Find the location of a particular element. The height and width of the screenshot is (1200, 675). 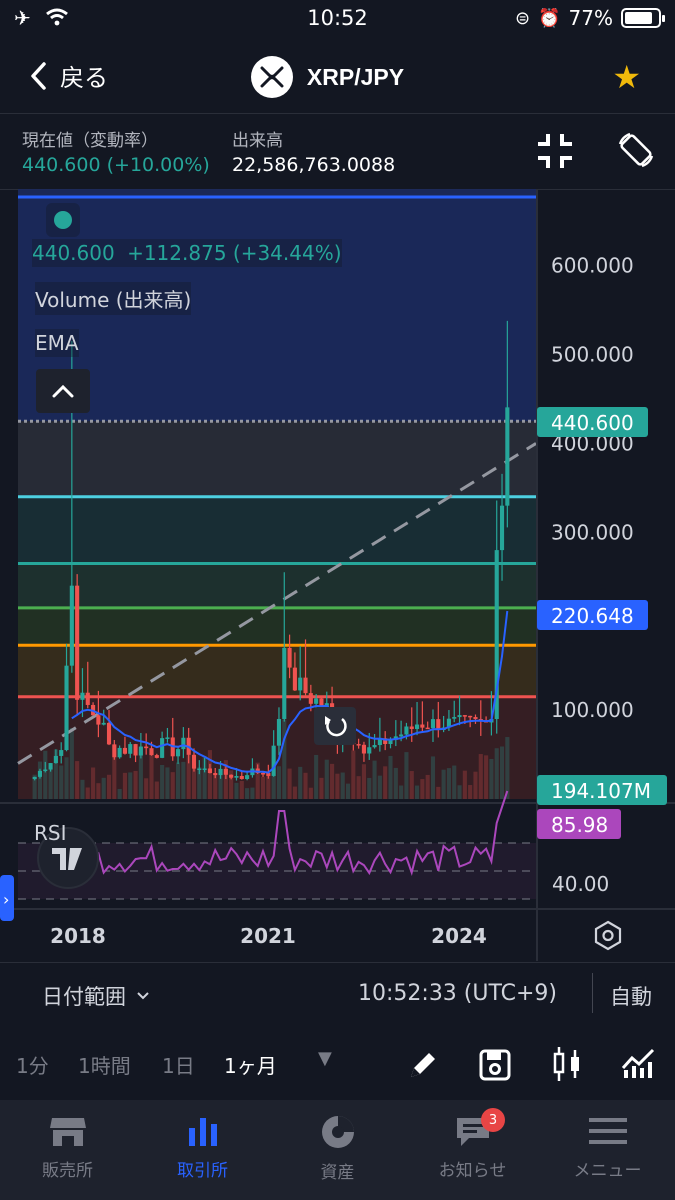

tab-label: 取引所 is located at coordinates (202, 1171).